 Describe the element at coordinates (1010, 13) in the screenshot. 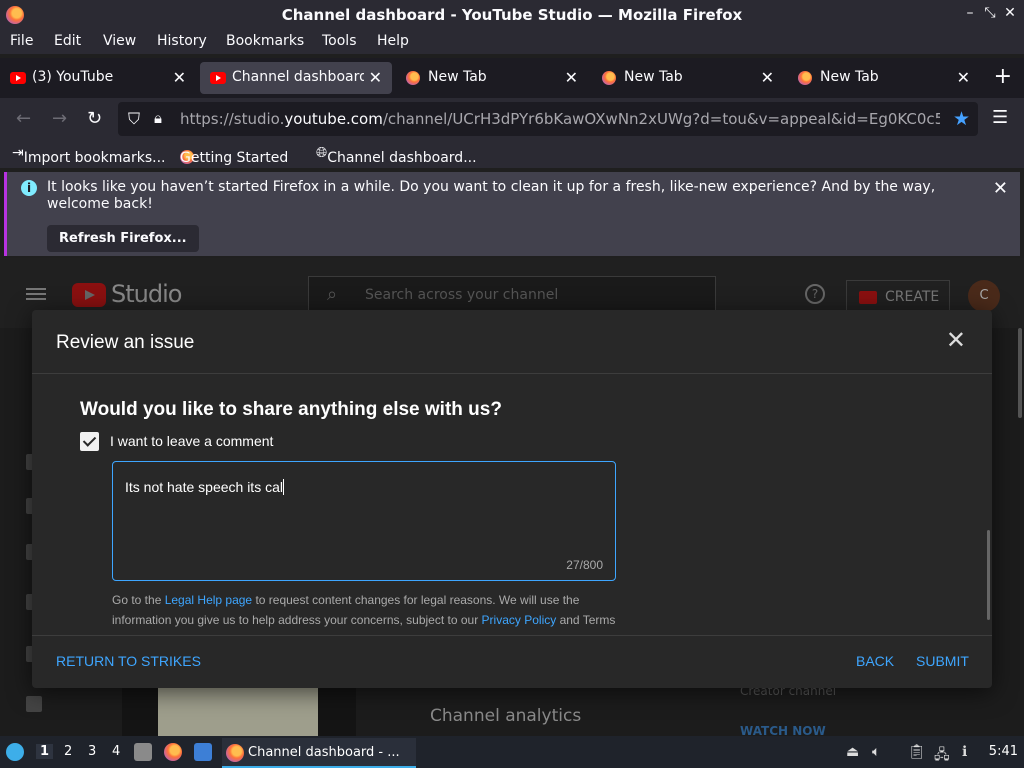

I see `close-window-button: ✕` at that location.